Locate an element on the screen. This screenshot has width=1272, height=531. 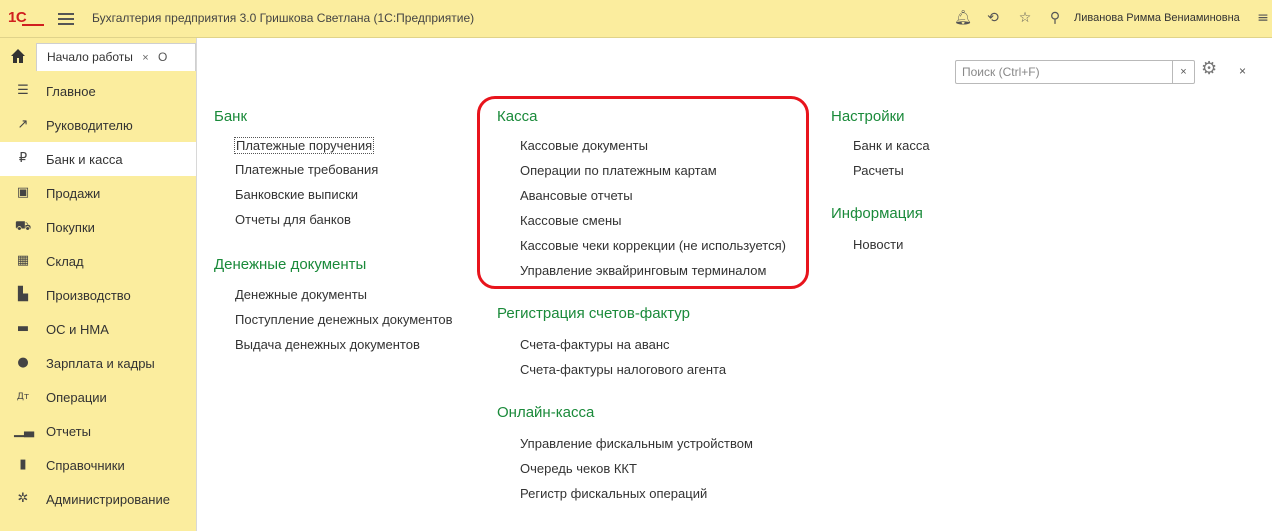
sidebar-item-warehouse: ▦ Склад is located at coordinates (98, 261).